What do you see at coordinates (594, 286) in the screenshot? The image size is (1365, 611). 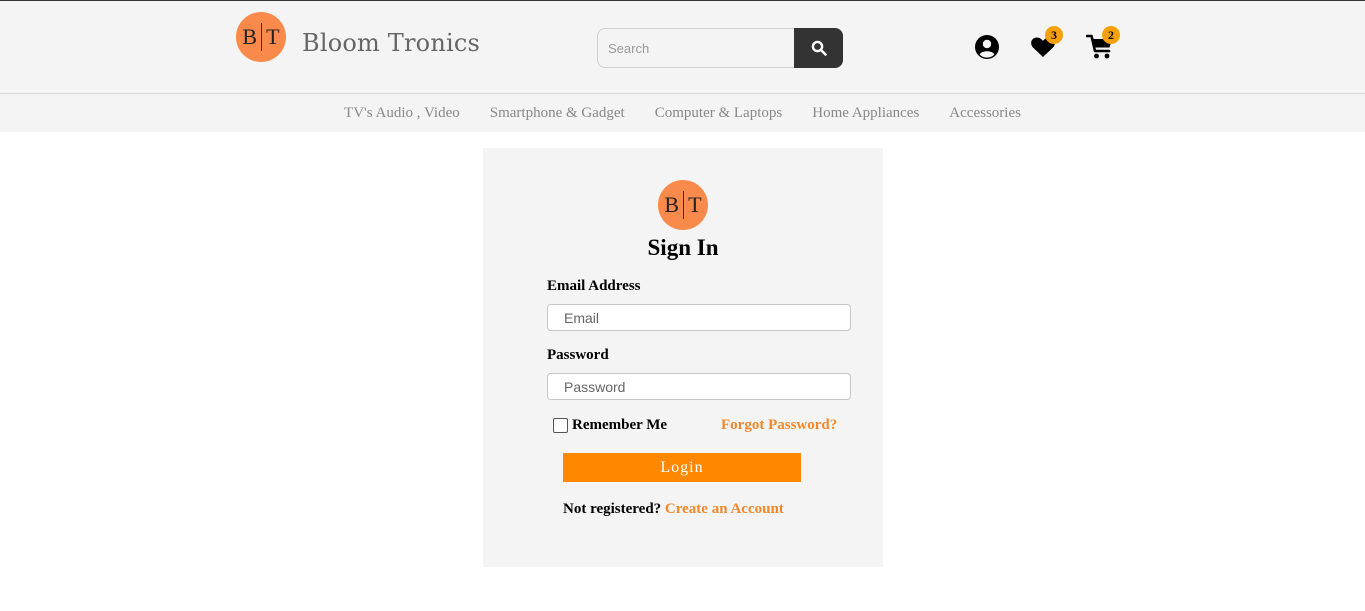 I see `email-label: Email Address` at bounding box center [594, 286].